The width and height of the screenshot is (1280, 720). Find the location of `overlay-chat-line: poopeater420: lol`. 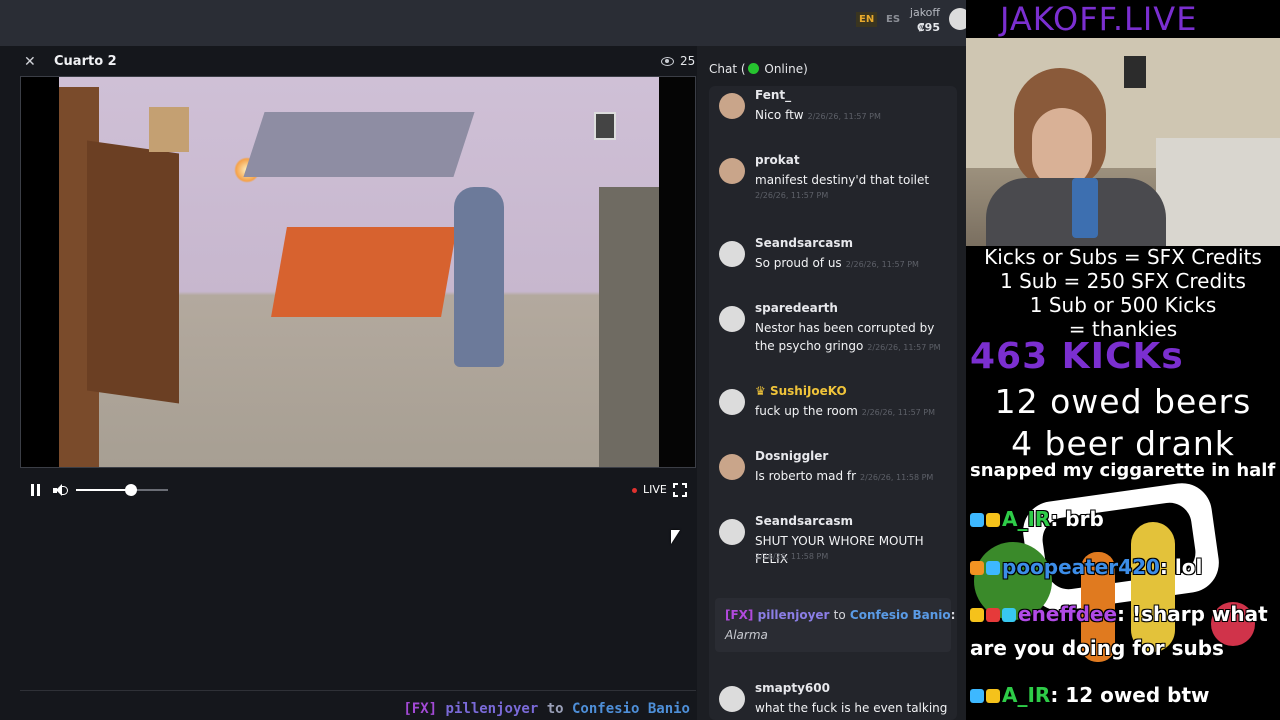

overlay-chat-line: poopeater420: lol is located at coordinates (1086, 567).